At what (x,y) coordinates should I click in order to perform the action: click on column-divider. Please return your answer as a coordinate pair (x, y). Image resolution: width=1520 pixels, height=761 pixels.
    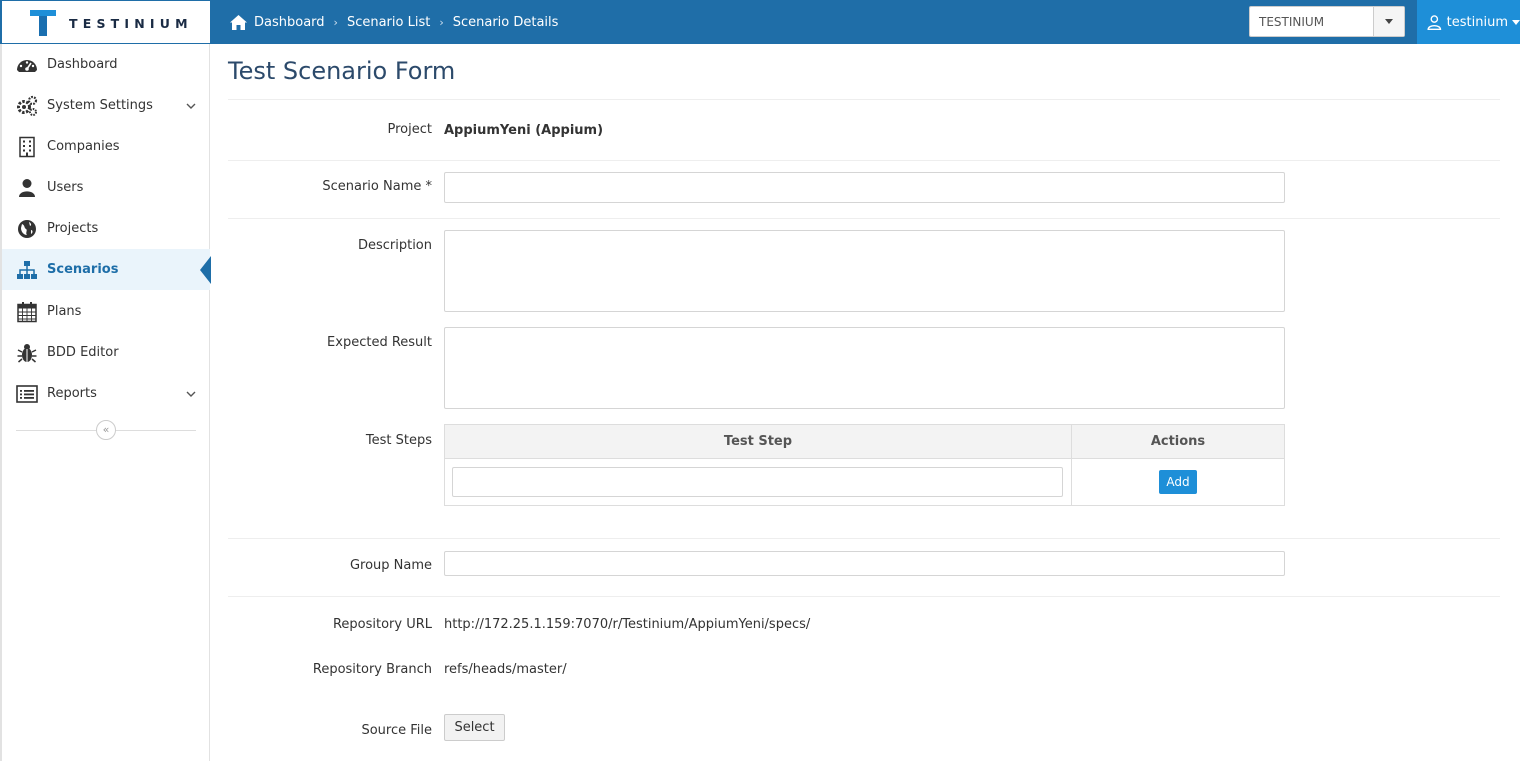
    Looking at the image, I should click on (1071, 465).